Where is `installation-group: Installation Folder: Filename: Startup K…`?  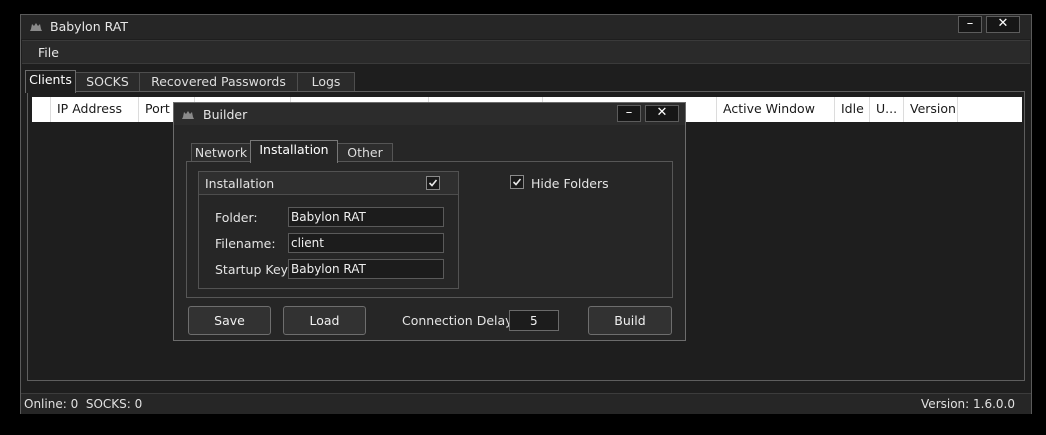 installation-group: Installation Folder: Filename: Startup K… is located at coordinates (328, 230).